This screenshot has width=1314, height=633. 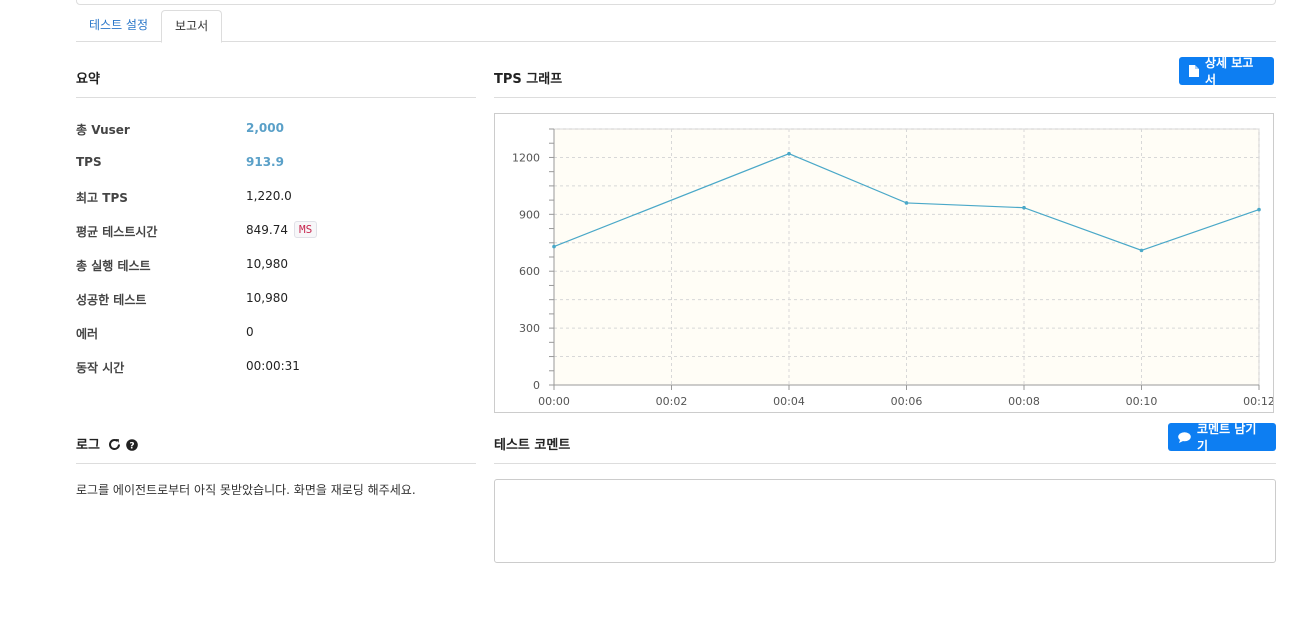 What do you see at coordinates (1194, 71) in the screenshot?
I see `file-icon` at bounding box center [1194, 71].